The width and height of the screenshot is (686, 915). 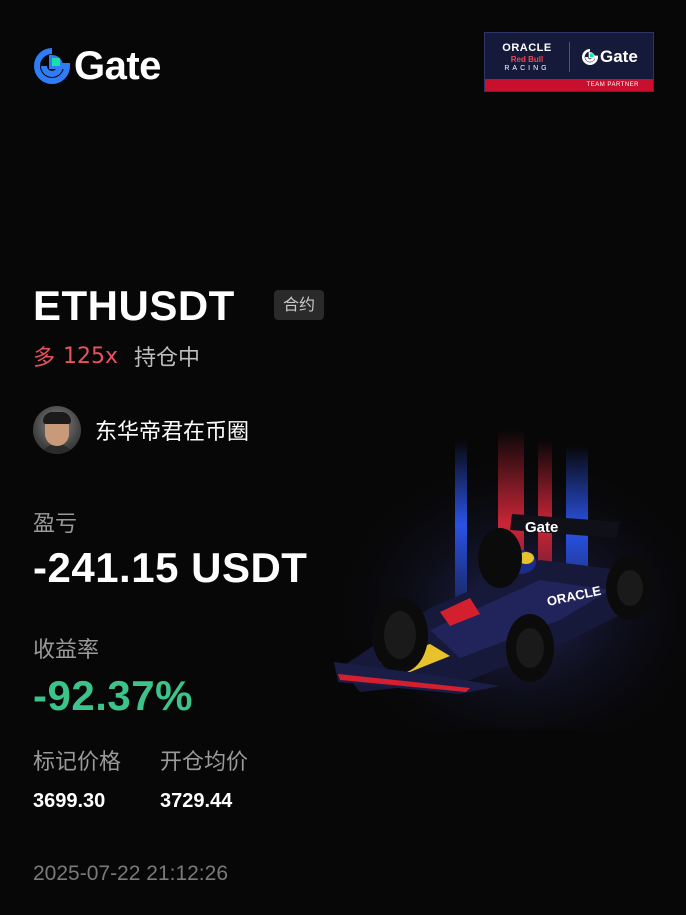 I want to click on timestamp: 2025-07-22 21:12:26, so click(x=130, y=873).